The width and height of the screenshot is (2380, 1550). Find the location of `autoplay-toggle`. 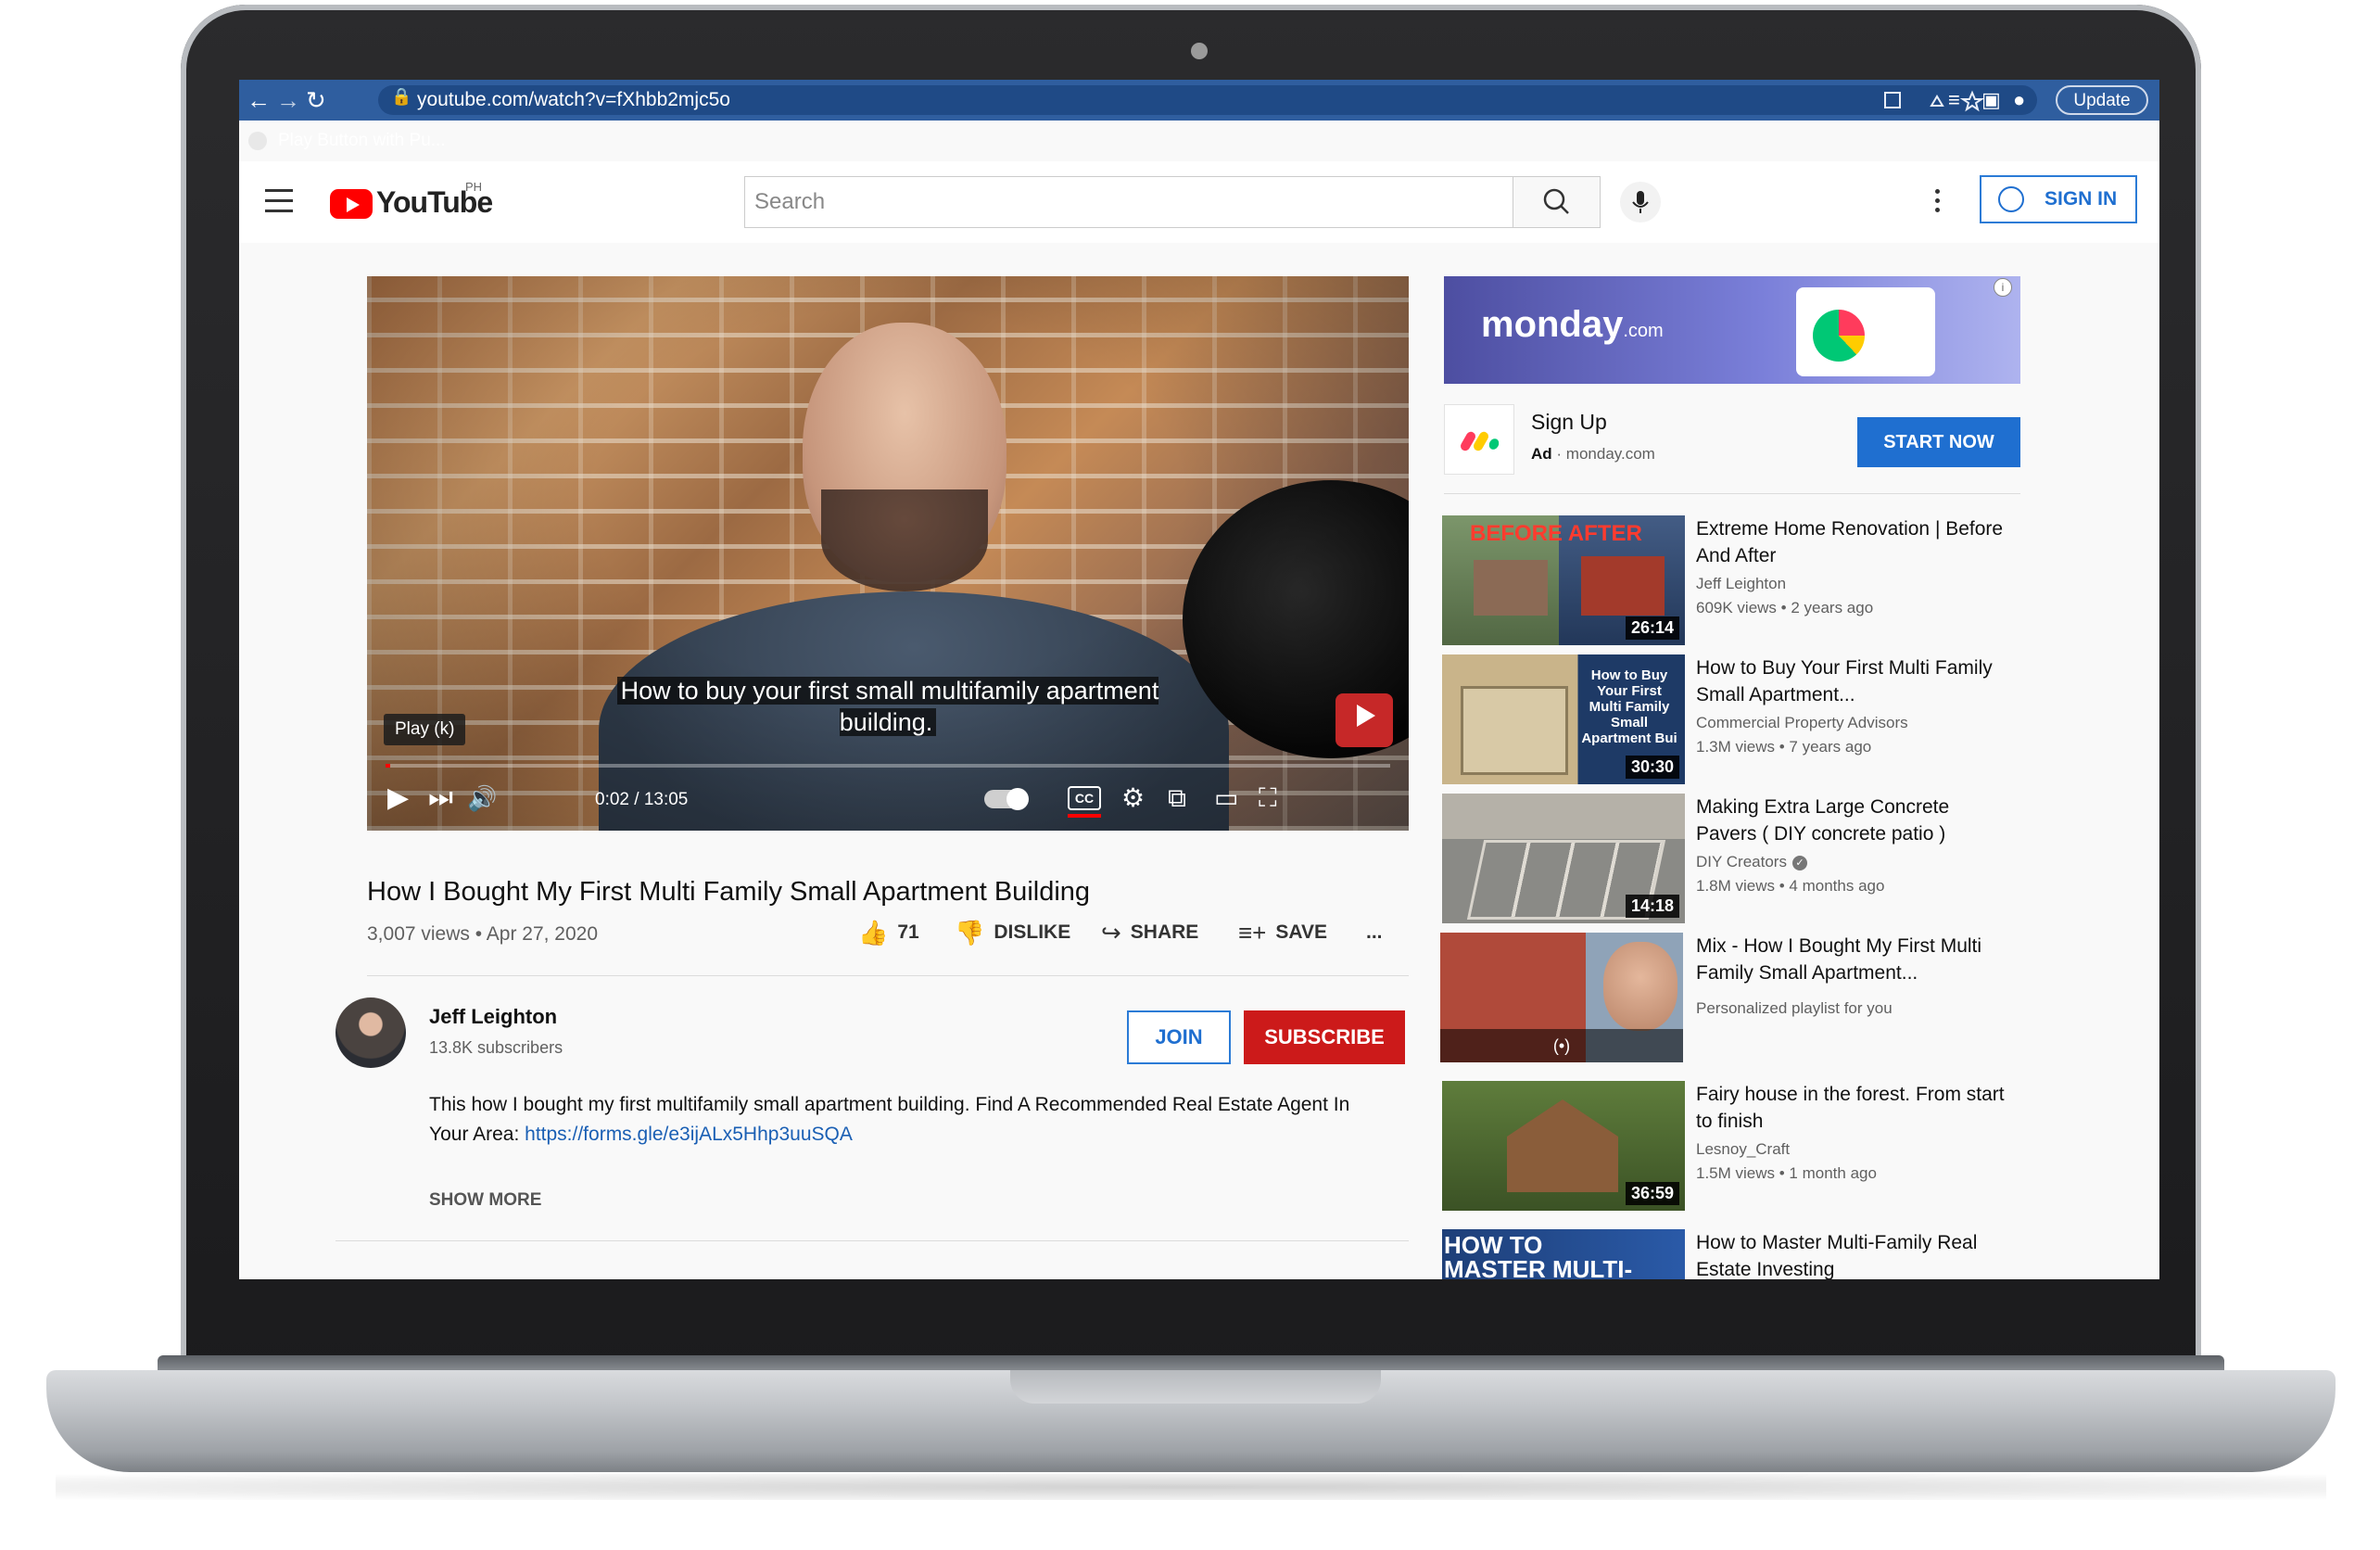

autoplay-toggle is located at coordinates (1006, 799).